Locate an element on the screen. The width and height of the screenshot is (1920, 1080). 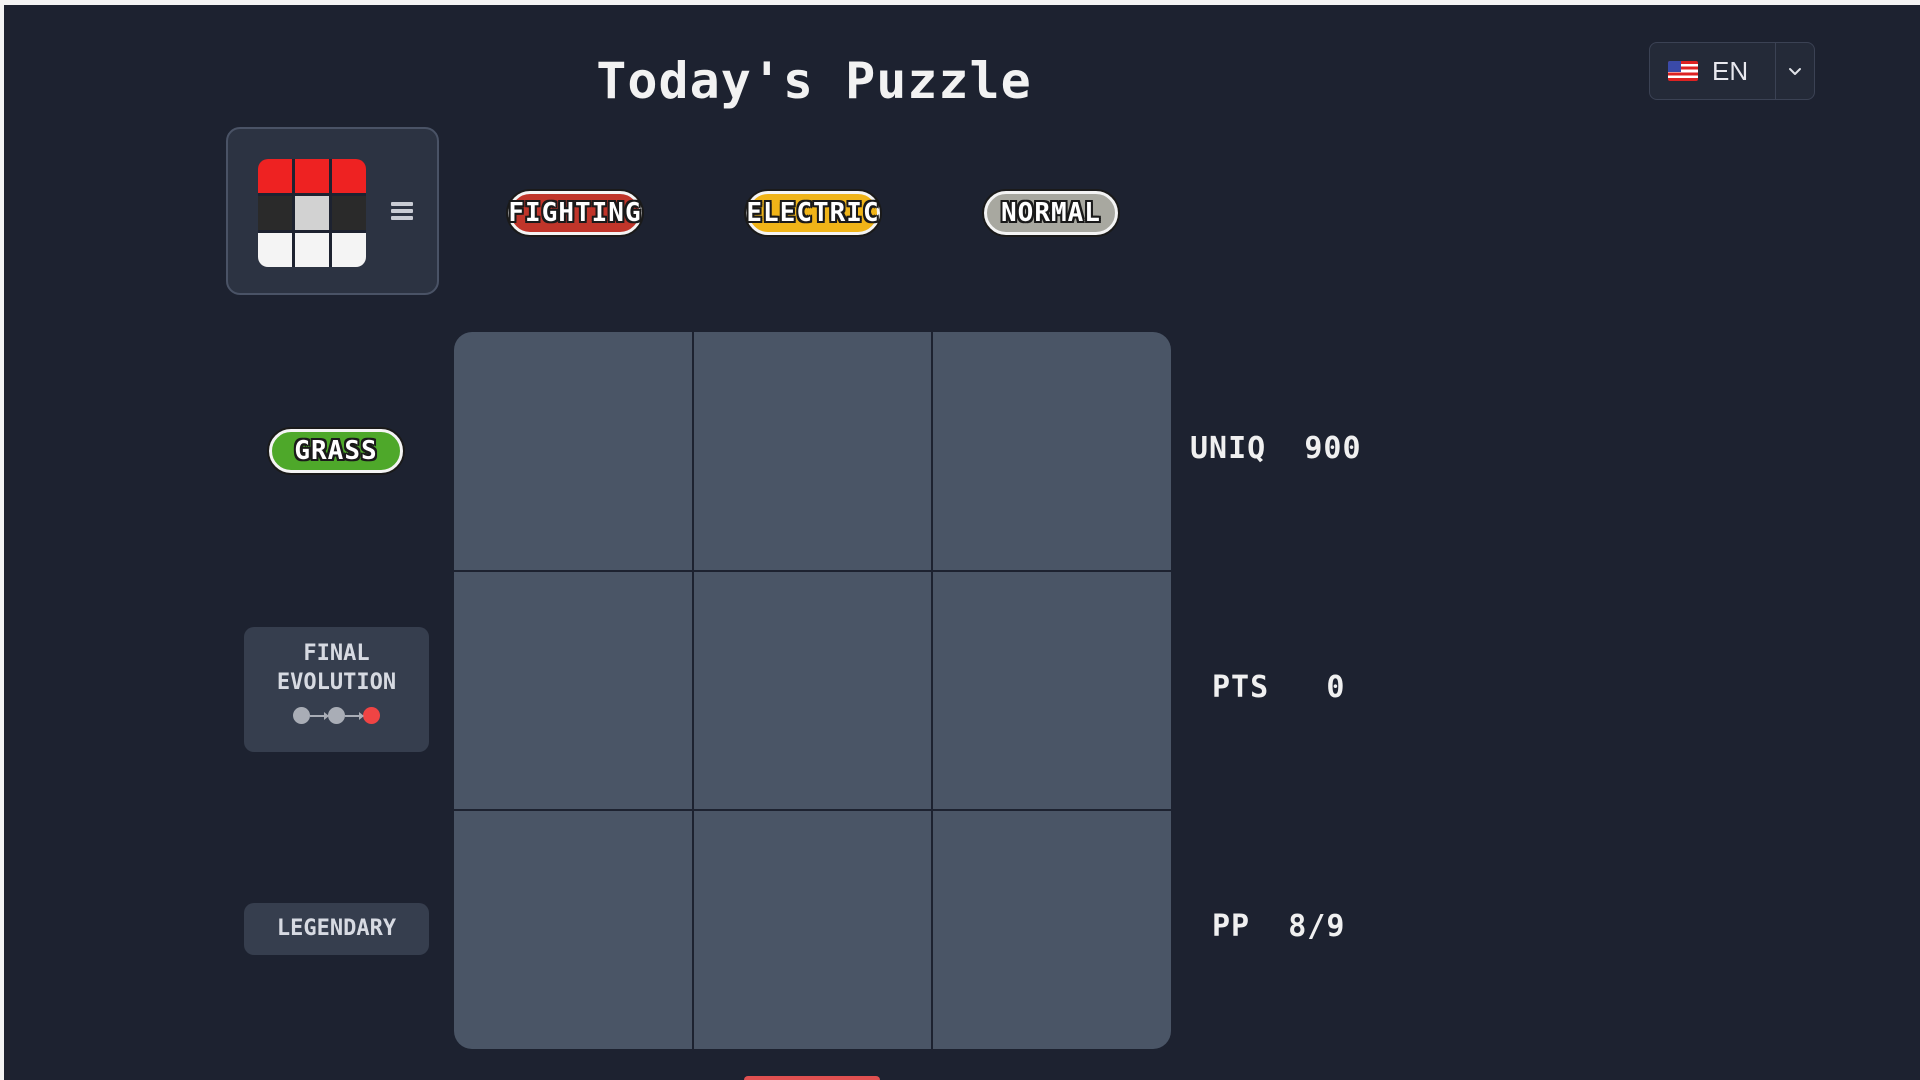
language-current: EN is located at coordinates (1712, 71).